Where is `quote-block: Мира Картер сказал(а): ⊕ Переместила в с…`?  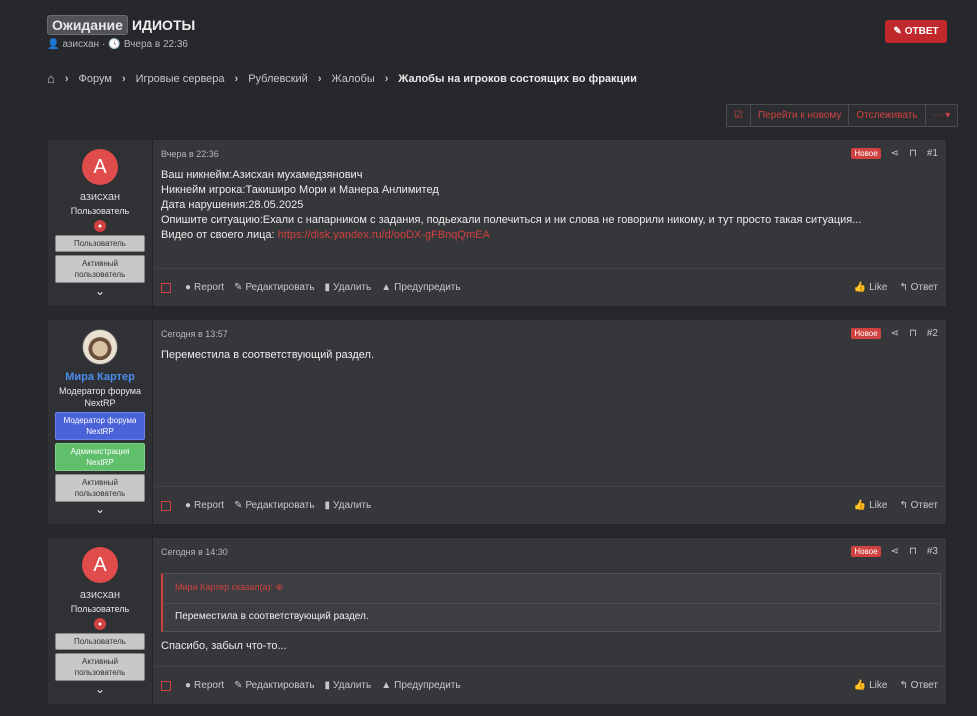 quote-block: Мира Картер сказал(а): ⊕ Переместила в с… is located at coordinates (551, 602).